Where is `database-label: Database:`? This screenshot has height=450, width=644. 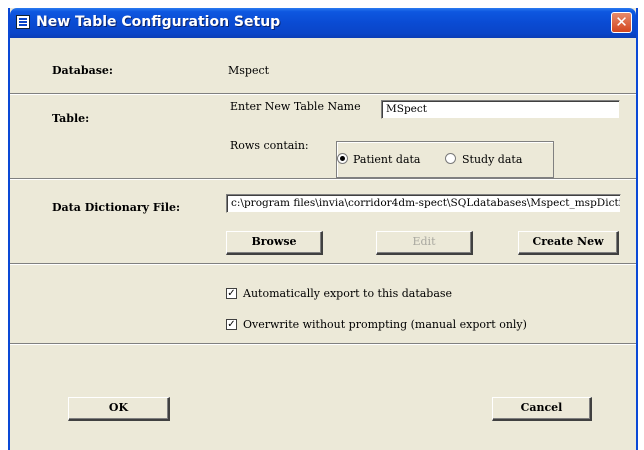
database-label: Database: is located at coordinates (82, 70).